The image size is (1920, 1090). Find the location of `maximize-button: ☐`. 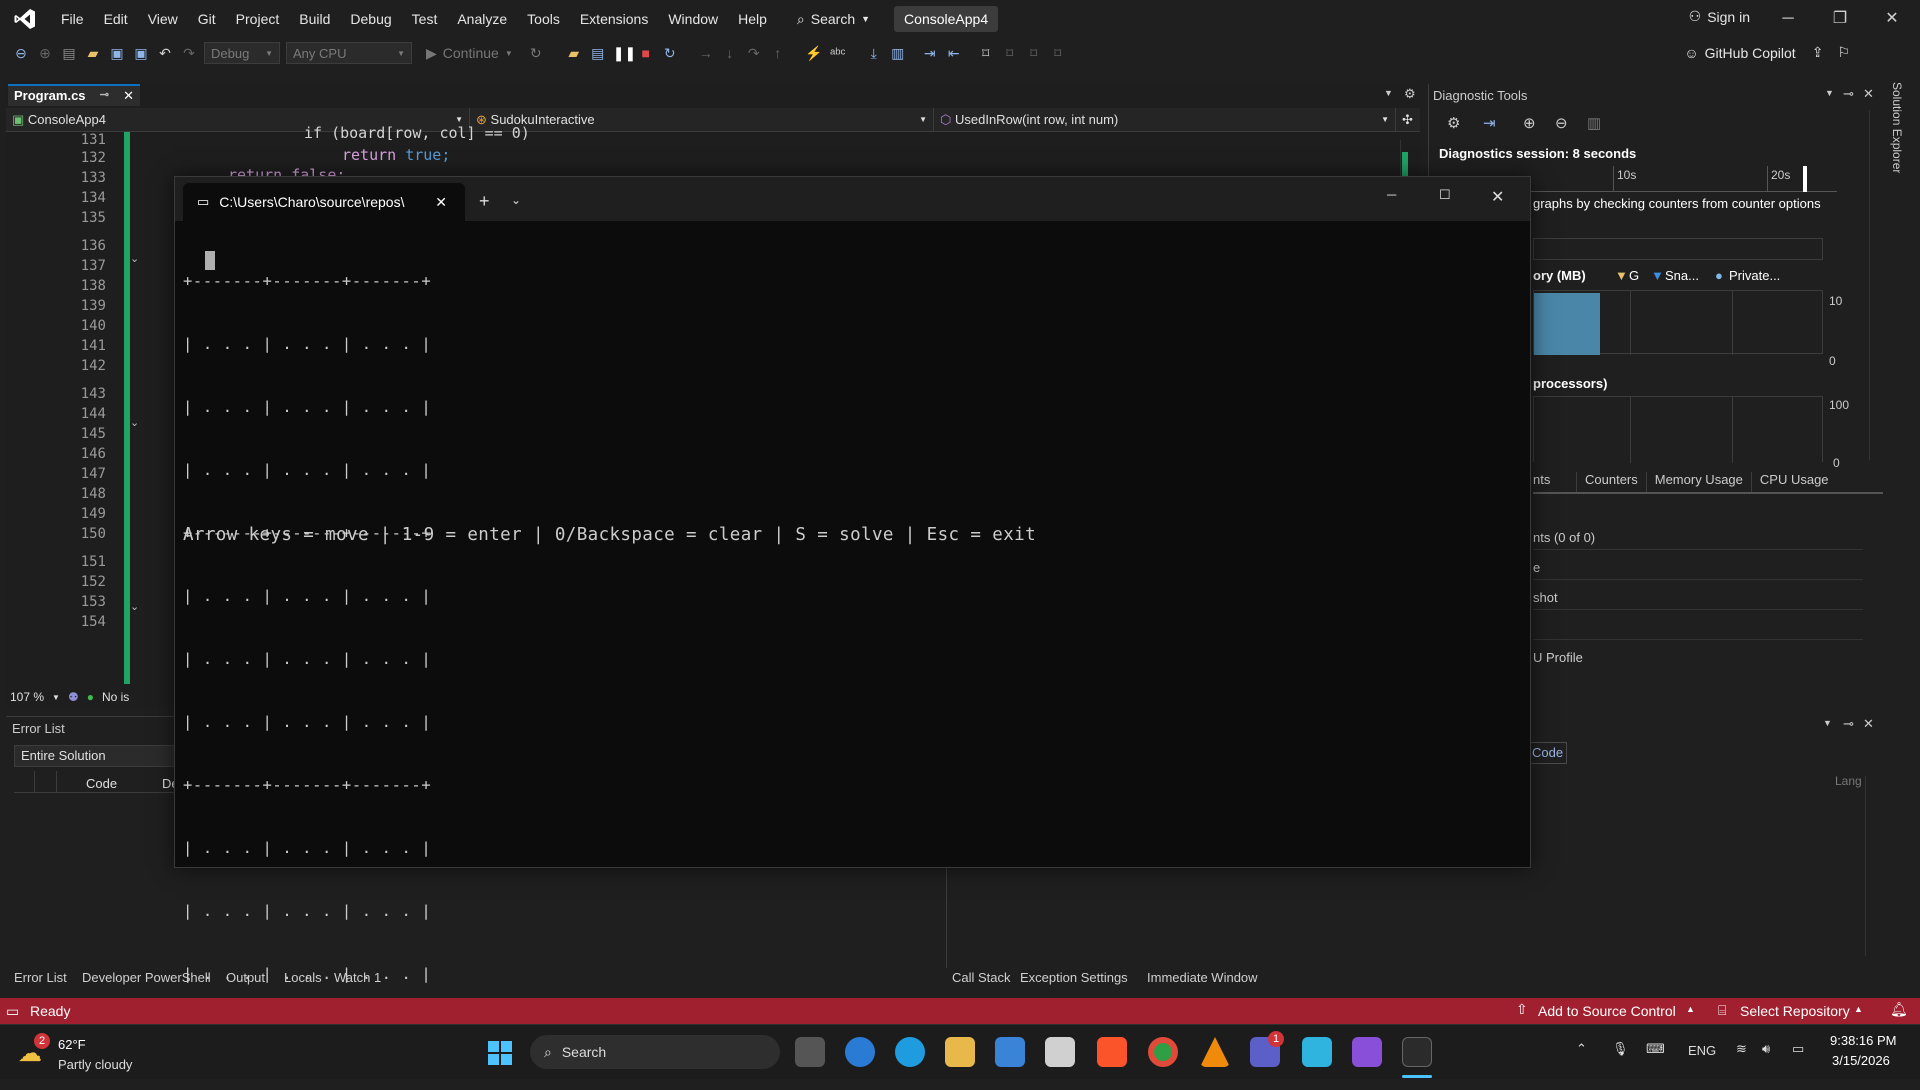

maximize-button: ☐ is located at coordinates (1445, 195).